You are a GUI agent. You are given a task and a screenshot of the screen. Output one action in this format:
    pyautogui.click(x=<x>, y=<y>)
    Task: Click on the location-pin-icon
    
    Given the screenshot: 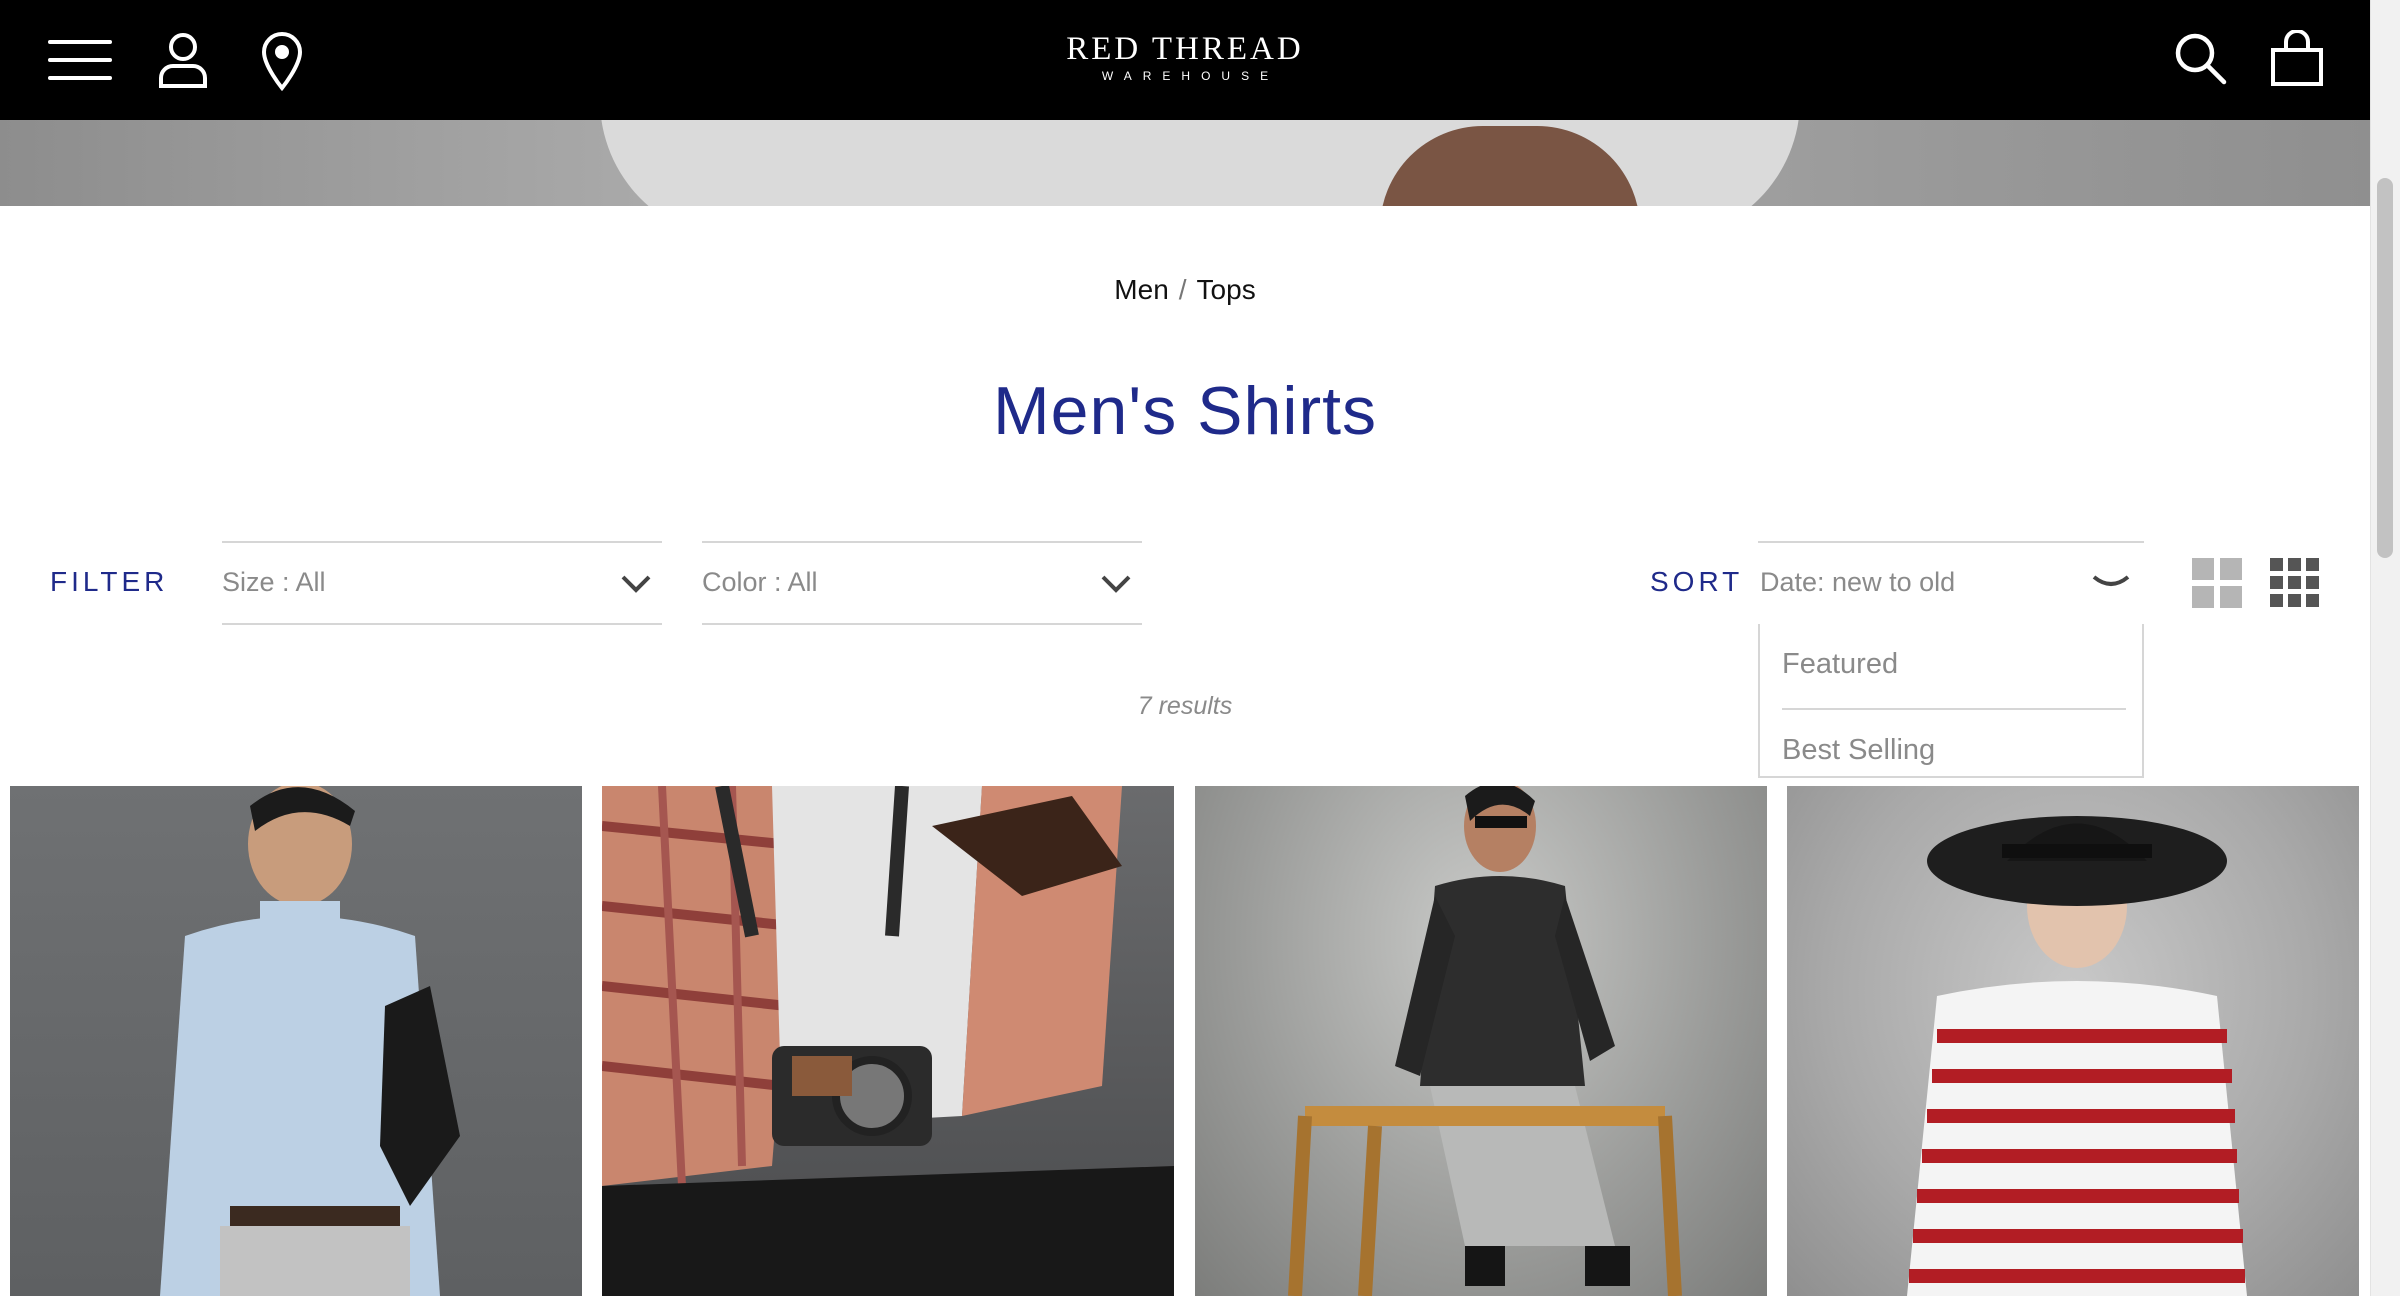 What is the action you would take?
    pyautogui.click(x=282, y=61)
    